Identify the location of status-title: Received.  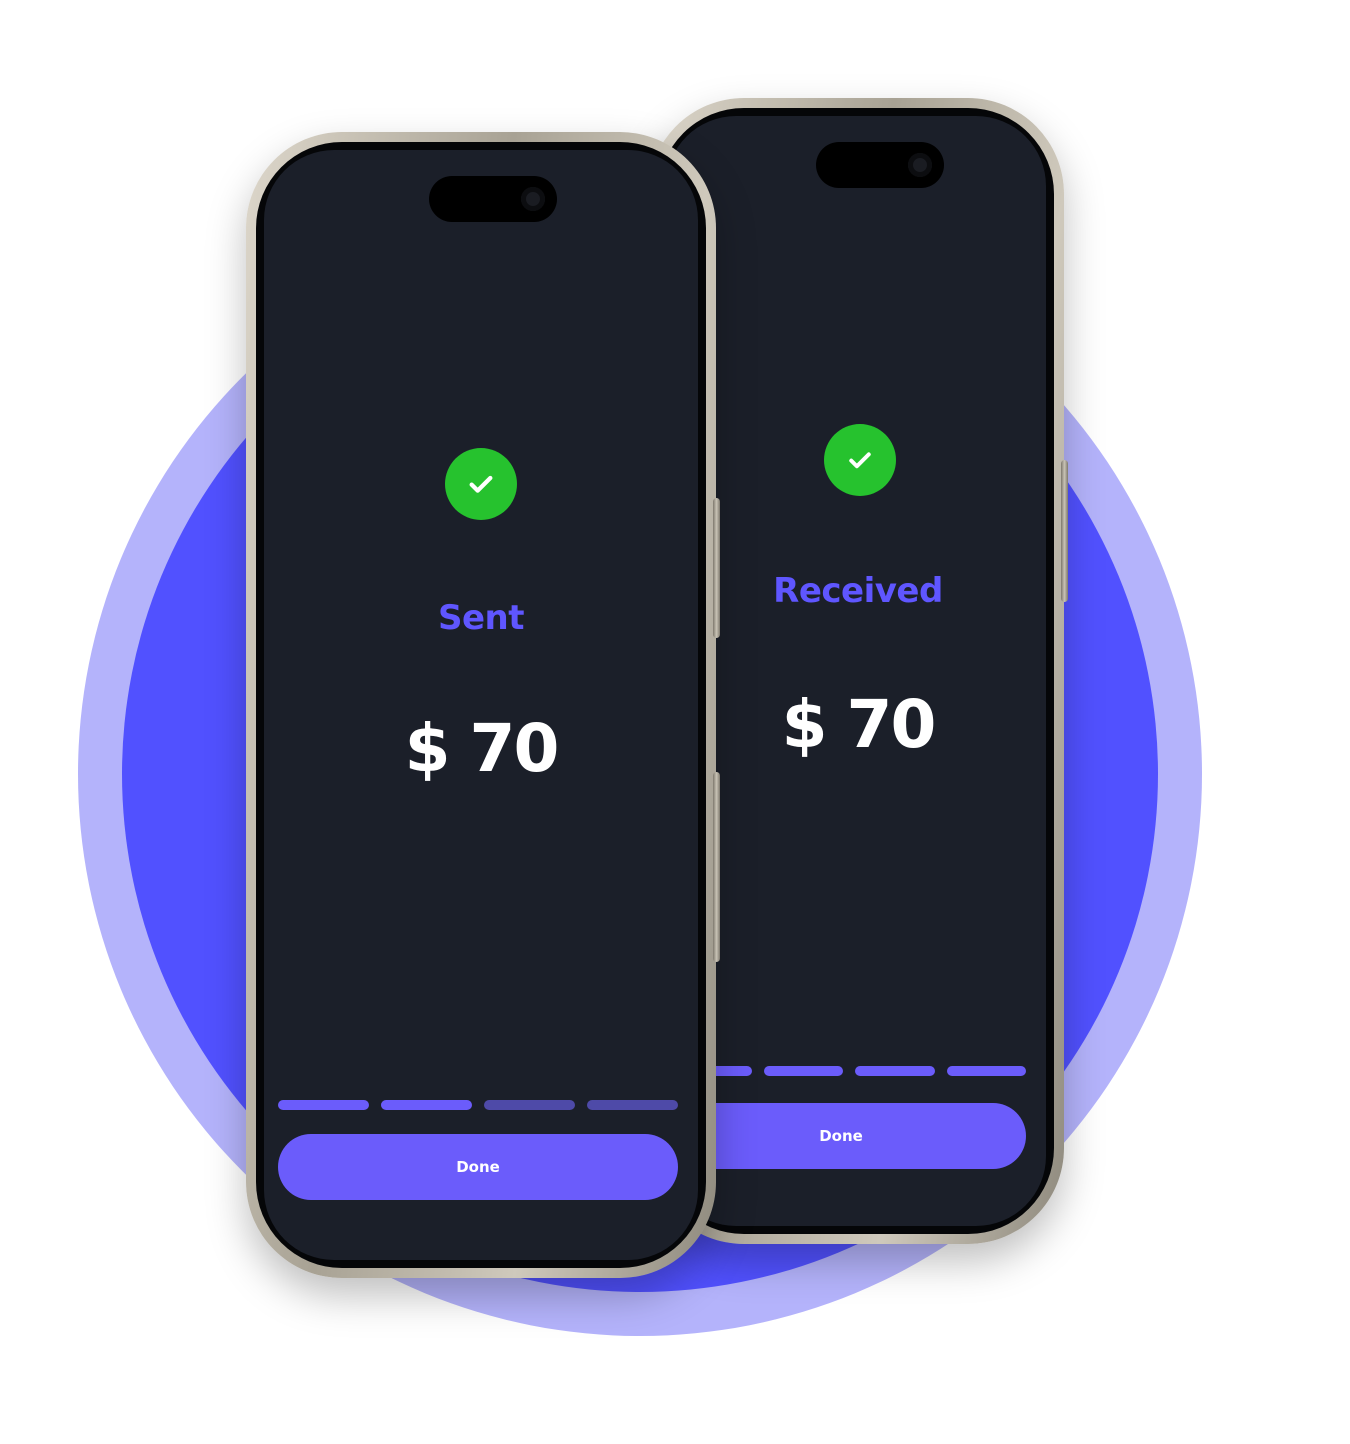
(858, 591).